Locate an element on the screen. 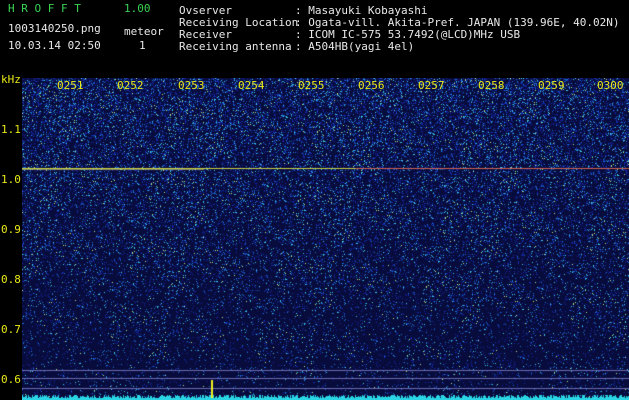 This screenshot has height=400, width=629. time-tick-label: 0253 is located at coordinates (191, 85).